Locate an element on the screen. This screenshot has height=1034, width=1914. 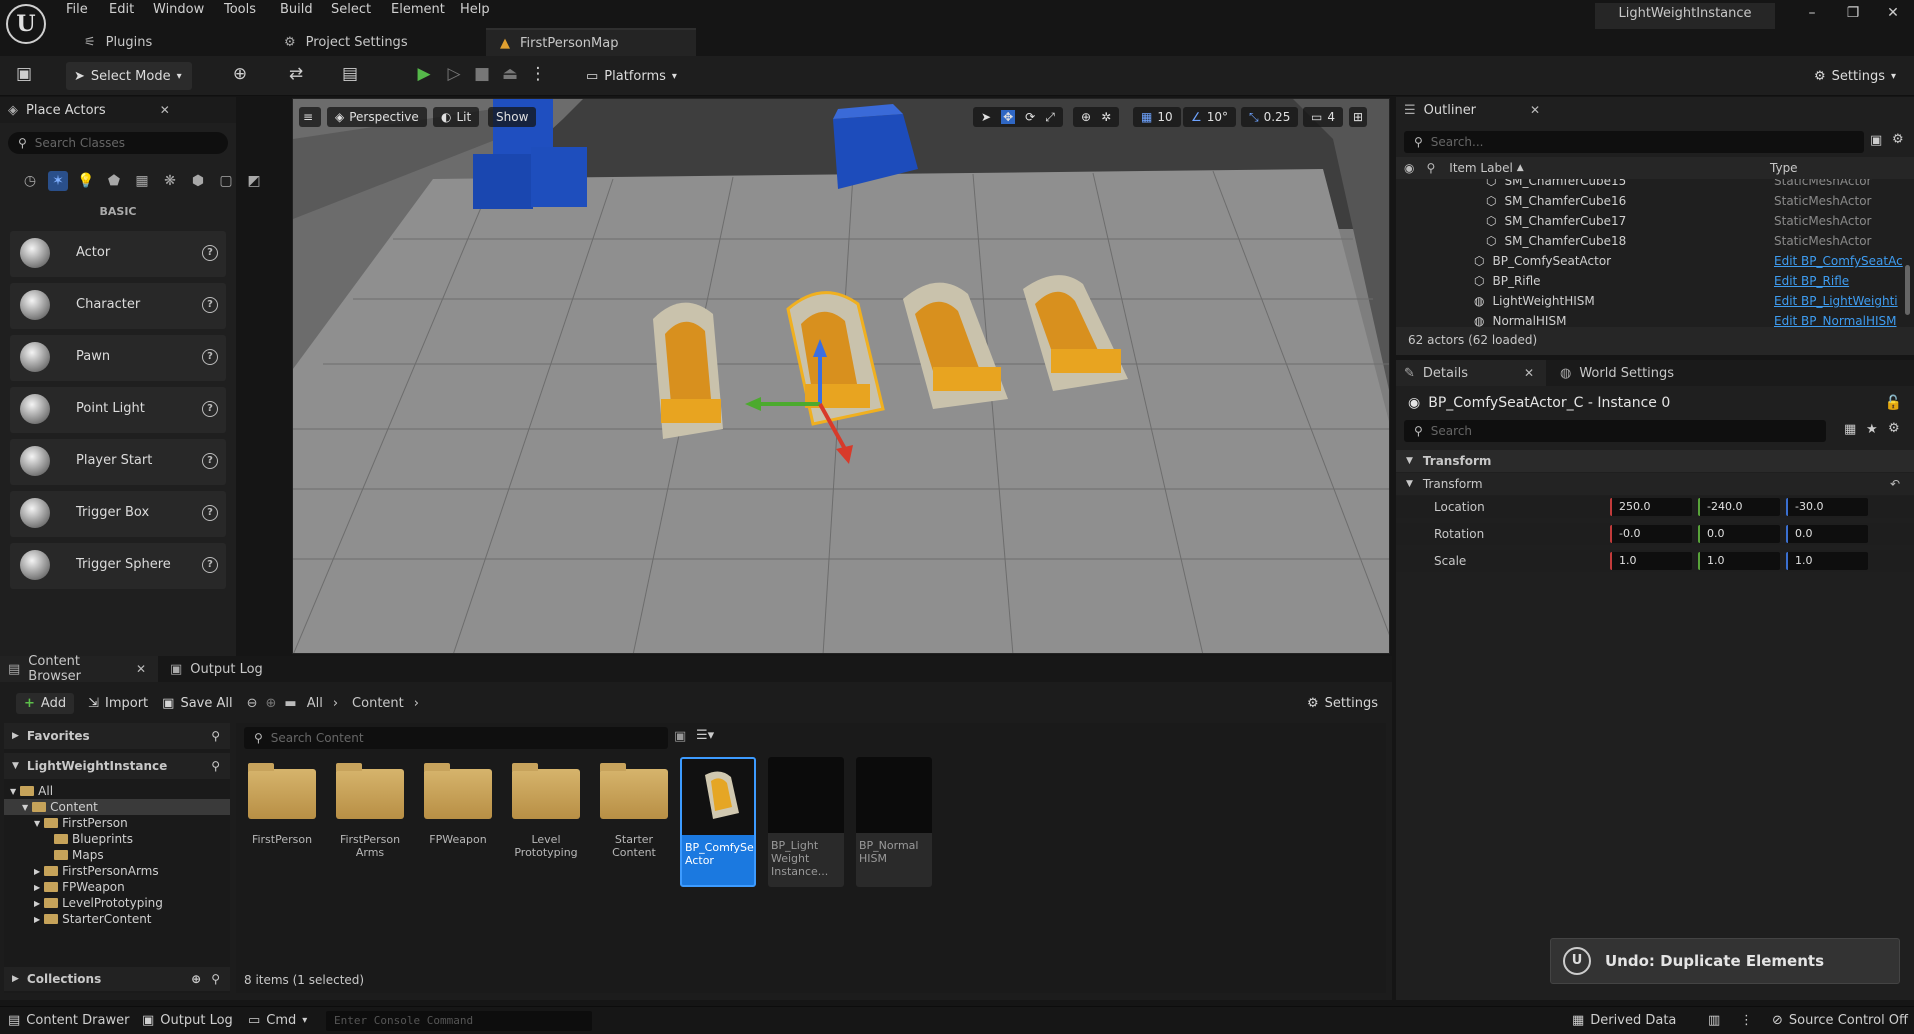
rotation-x-field: -0.0 is located at coordinates (1651, 534).